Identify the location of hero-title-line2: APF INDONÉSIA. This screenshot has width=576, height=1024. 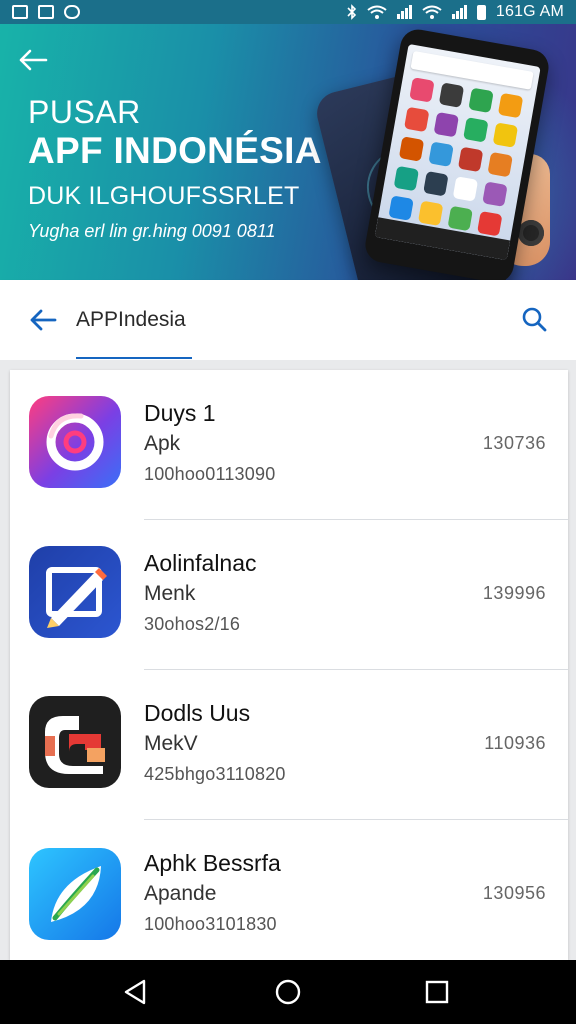
(175, 150).